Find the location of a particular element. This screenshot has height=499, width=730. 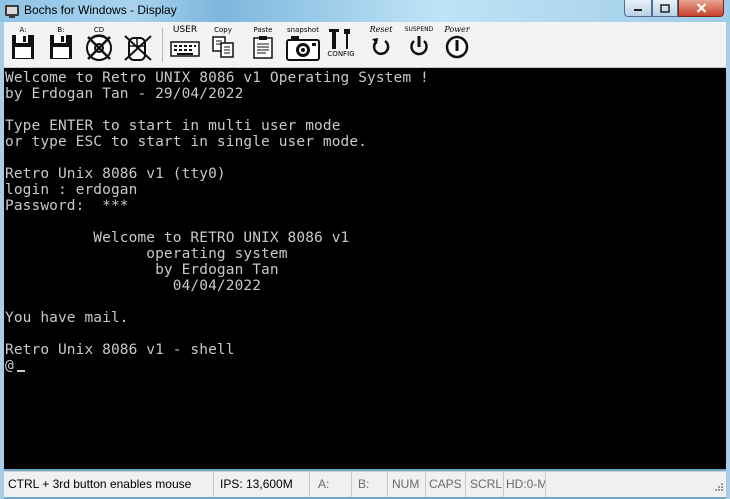

cdrom-label: CD is located at coordinates (99, 30).